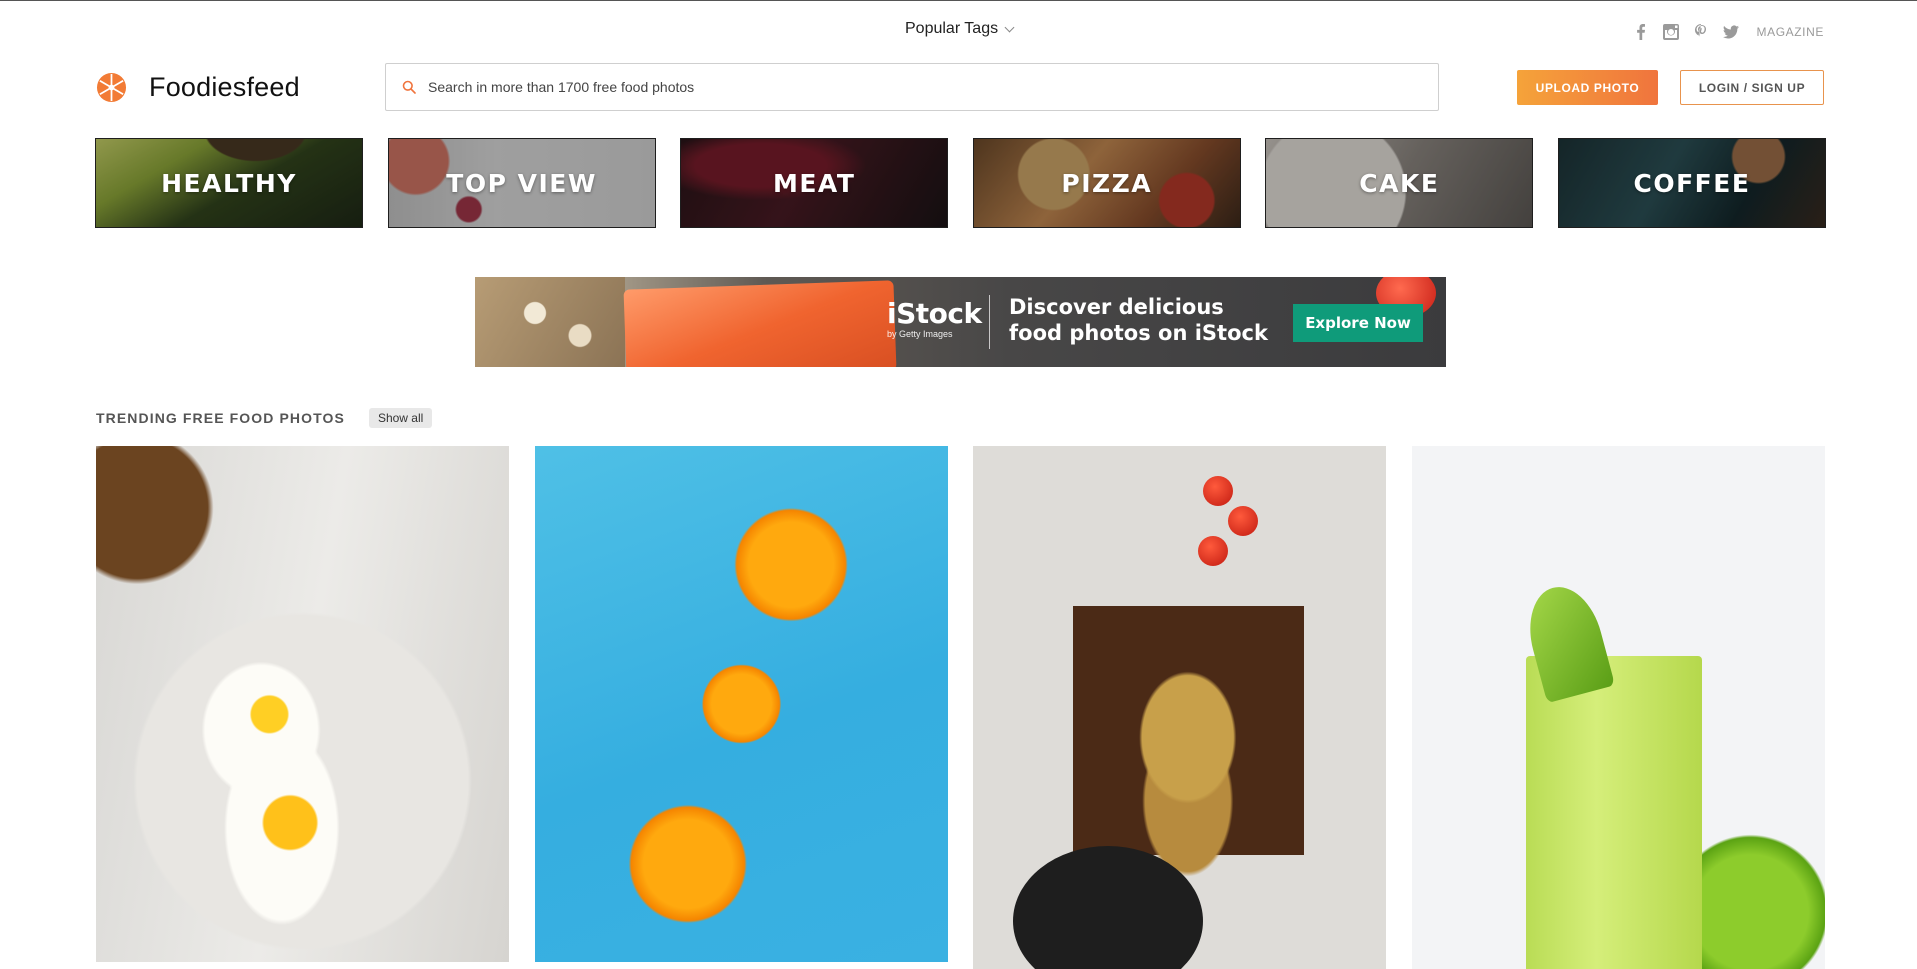 This screenshot has height=969, width=1917. What do you see at coordinates (302, 704) in the screenshot?
I see `photo-card-avocado-egg-toast` at bounding box center [302, 704].